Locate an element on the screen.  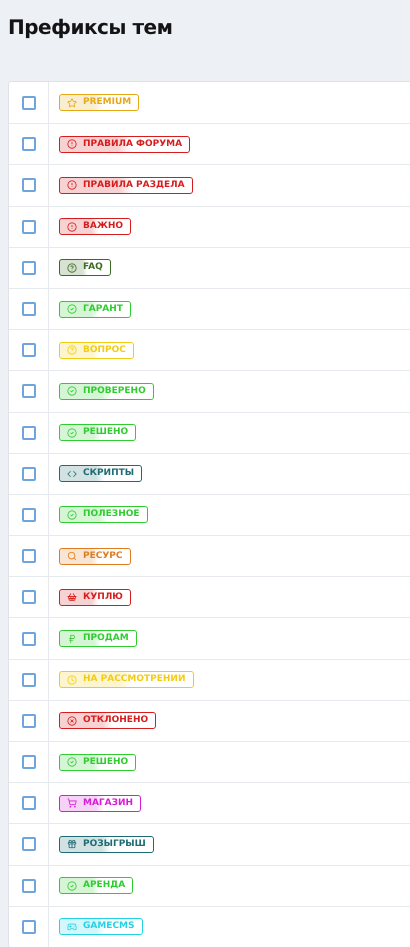
prefix-label: ПРАВИЛА ФОРУМА is located at coordinates (124, 144).